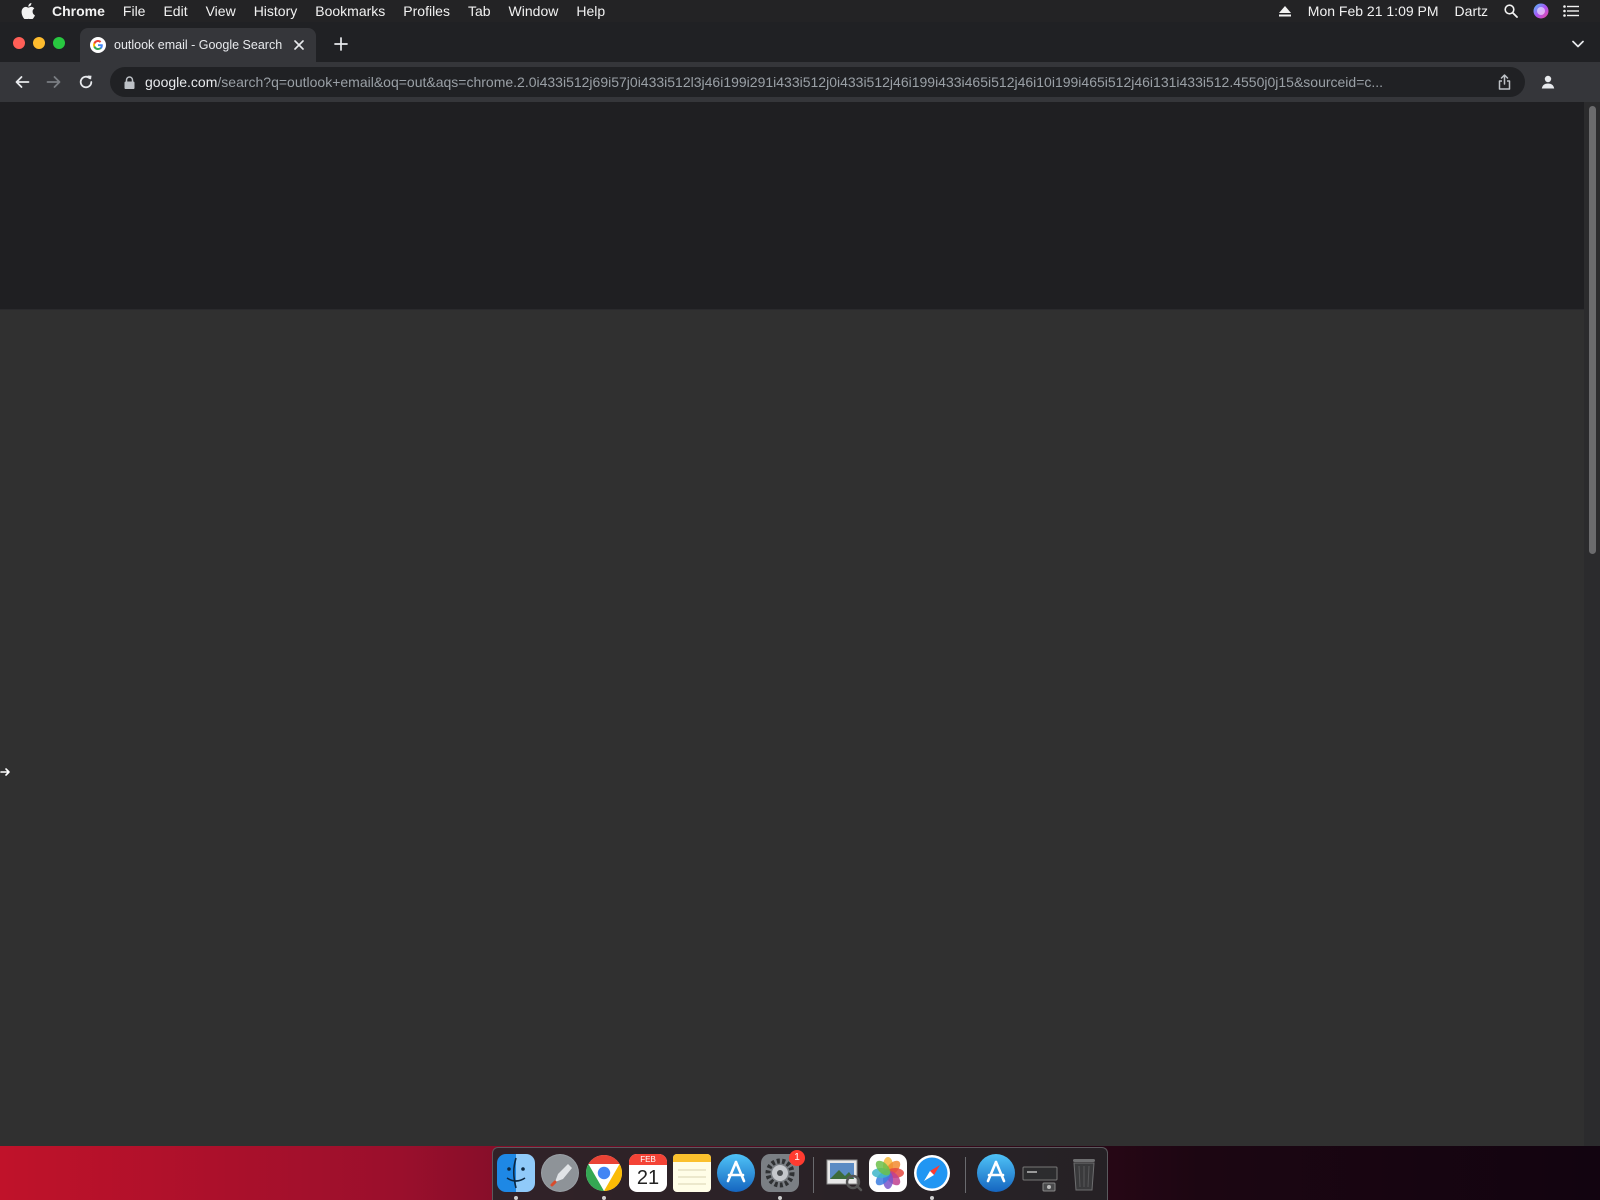 This screenshot has height=1200, width=1600. Describe the element at coordinates (516, 1198) in the screenshot. I see `finder-running-indicator` at that location.